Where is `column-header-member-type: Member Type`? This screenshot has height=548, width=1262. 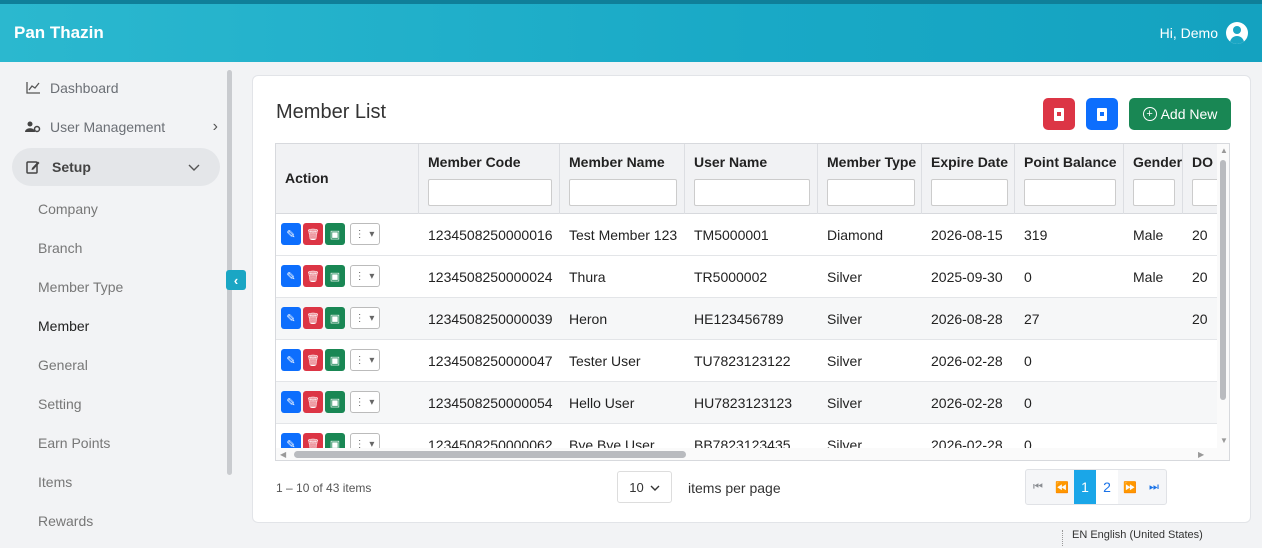 column-header-member-type: Member Type is located at coordinates (870, 179).